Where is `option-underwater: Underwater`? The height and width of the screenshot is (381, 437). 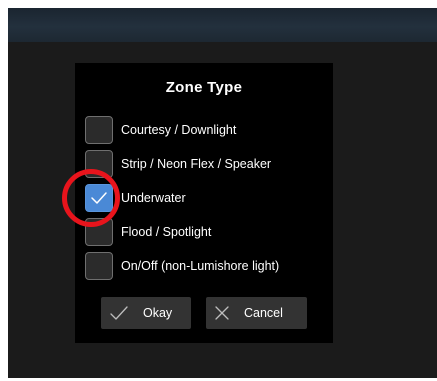 option-underwater: Underwater is located at coordinates (205, 198).